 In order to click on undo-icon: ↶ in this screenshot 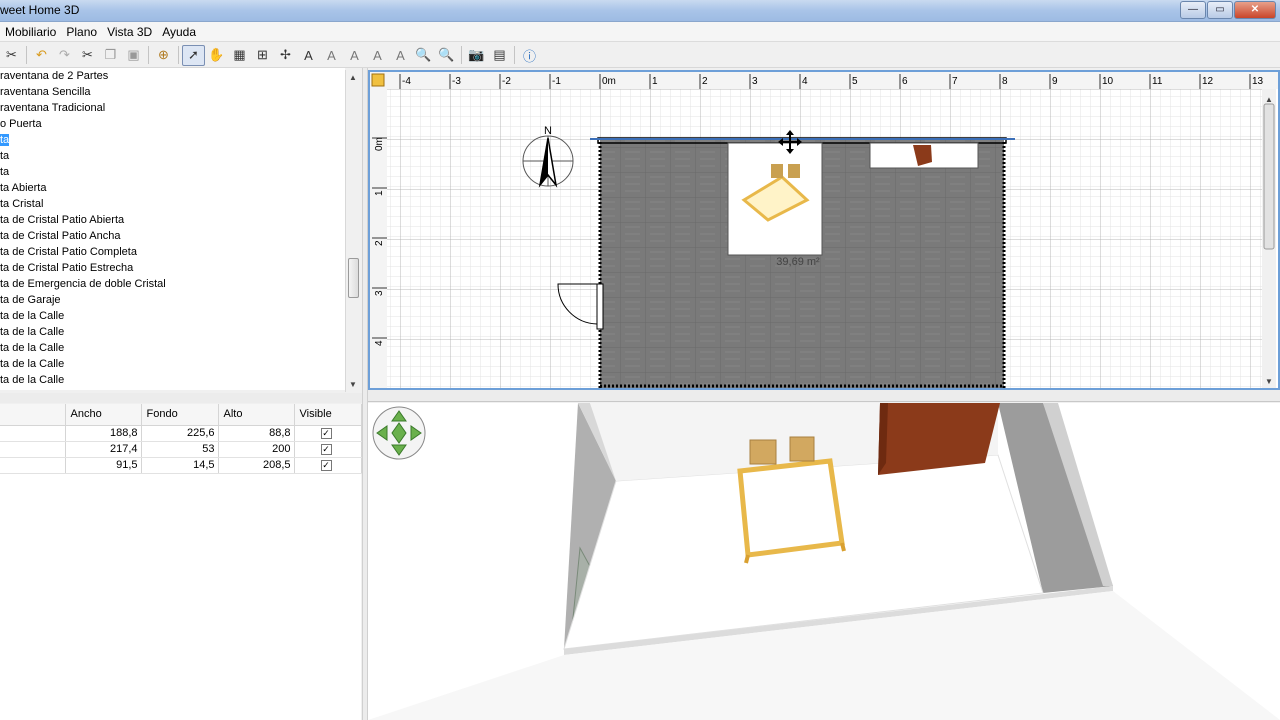, I will do `click(41, 55)`.